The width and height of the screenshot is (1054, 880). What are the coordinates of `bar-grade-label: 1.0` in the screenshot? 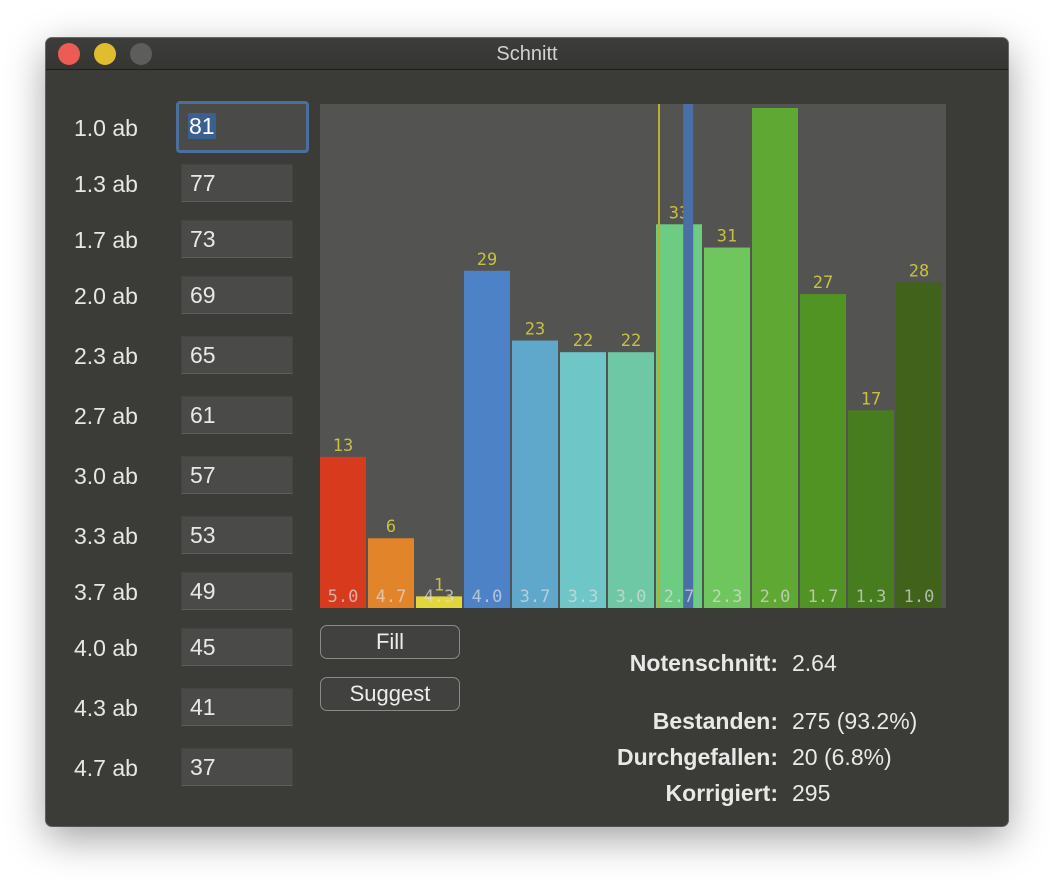 It's located at (919, 597).